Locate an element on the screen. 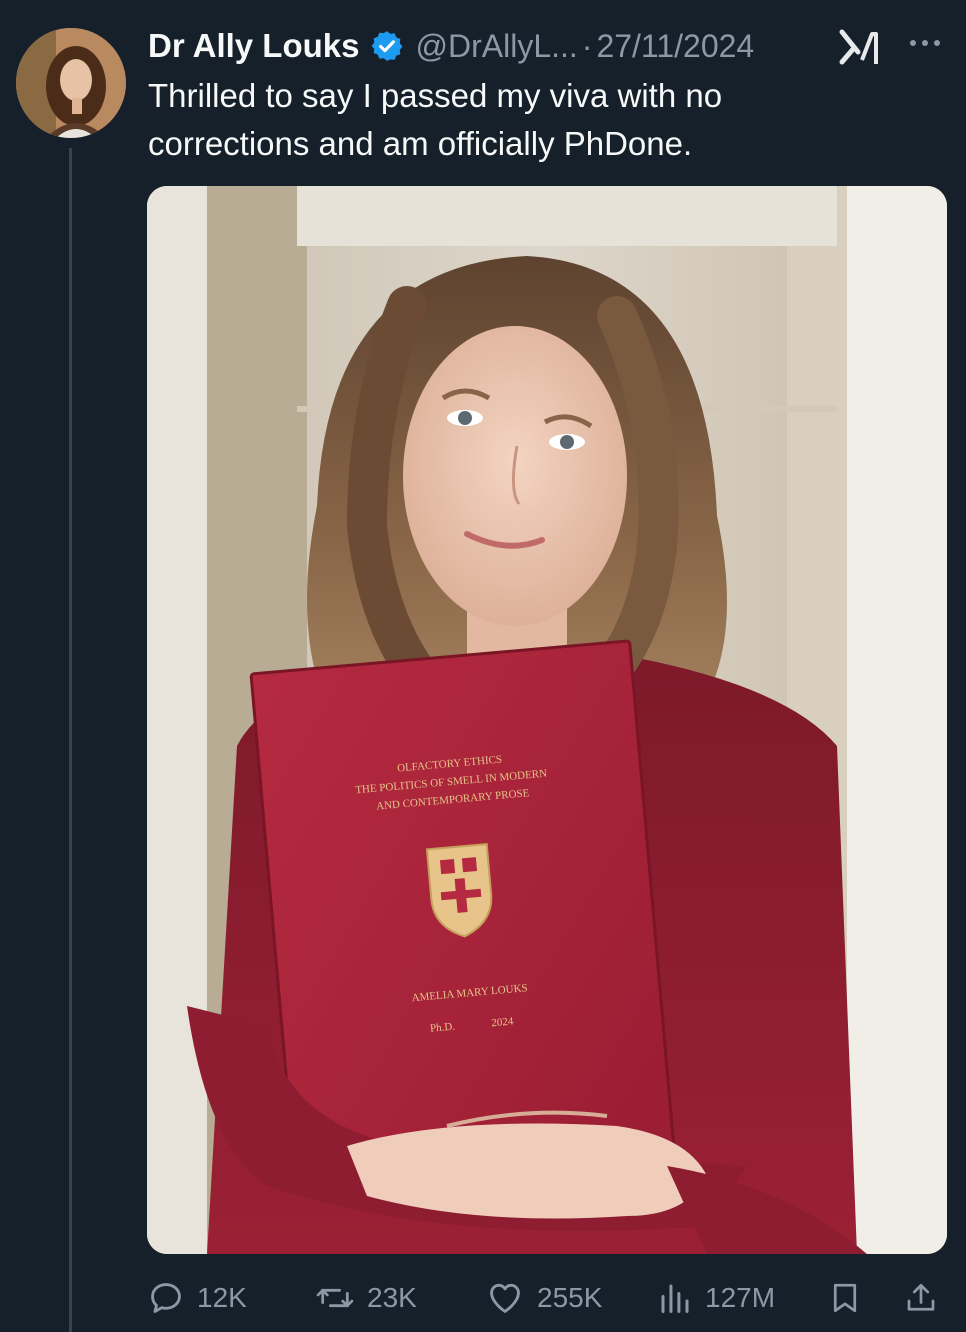 This screenshot has width=966, height=1332. repost-button: 23K is located at coordinates (366, 1298).